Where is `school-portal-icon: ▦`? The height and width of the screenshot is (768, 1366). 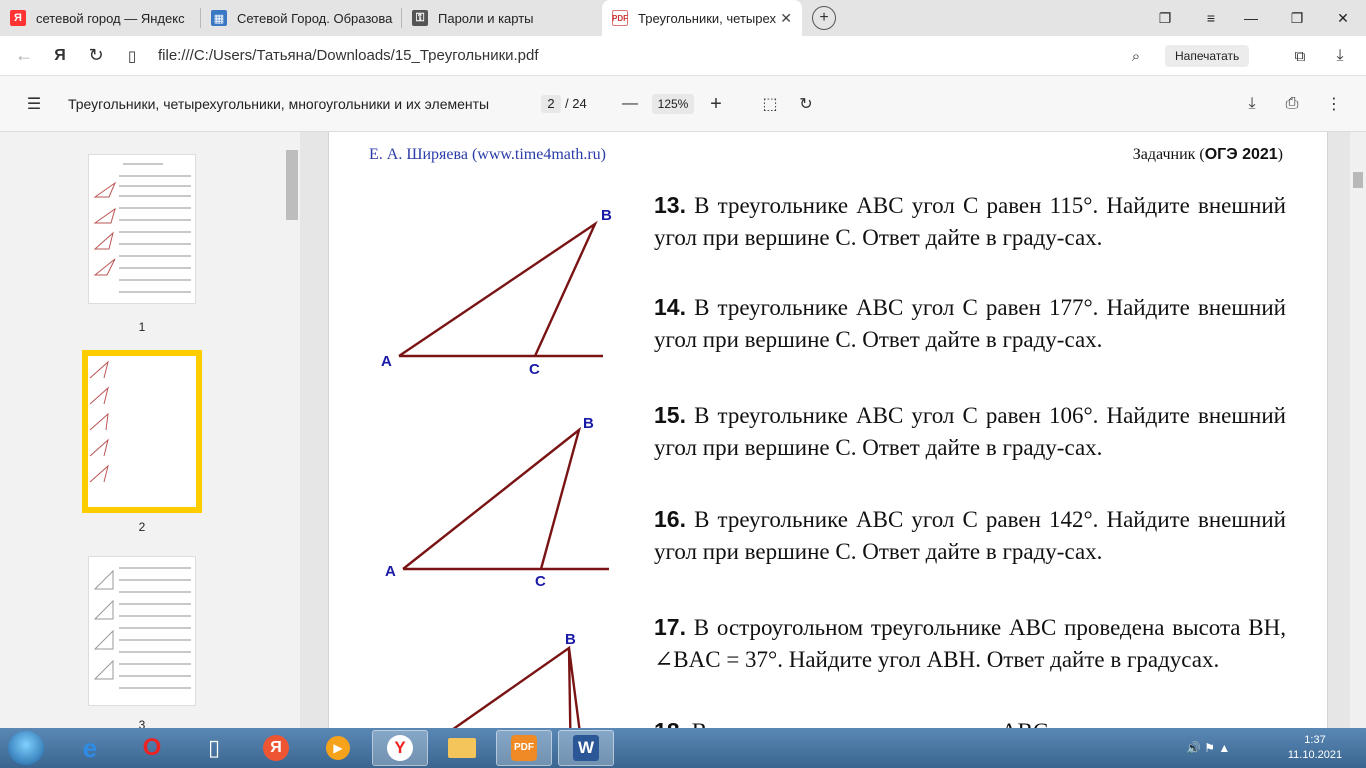 school-portal-icon: ▦ is located at coordinates (219, 18).